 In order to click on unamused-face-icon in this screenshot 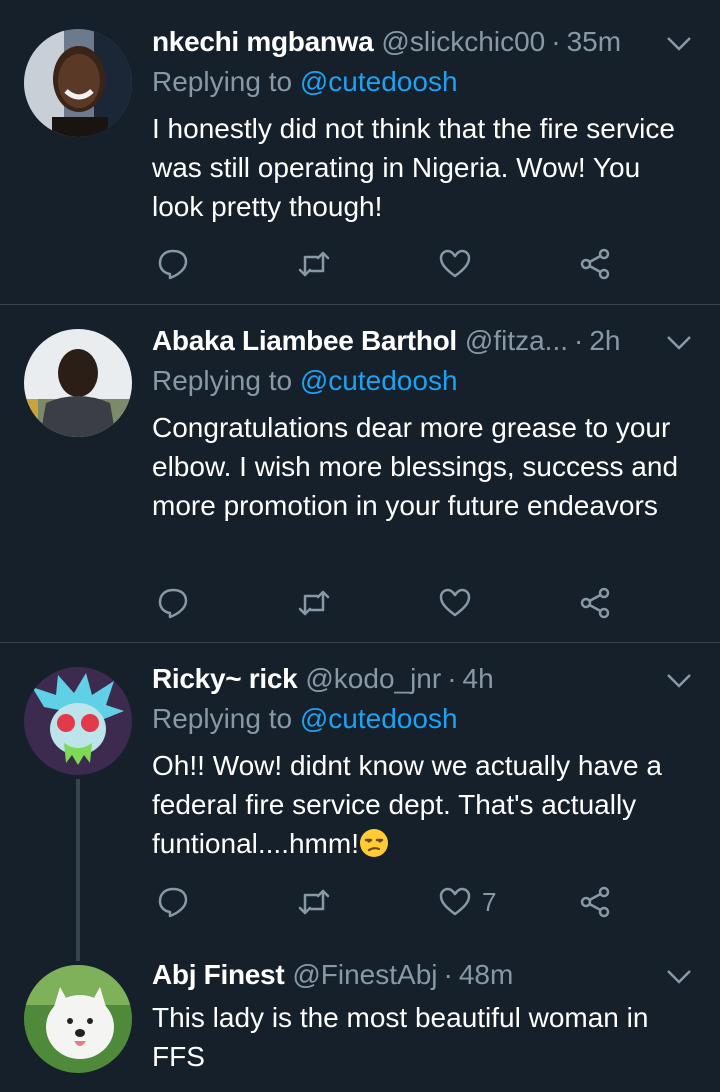, I will do `click(373, 843)`.